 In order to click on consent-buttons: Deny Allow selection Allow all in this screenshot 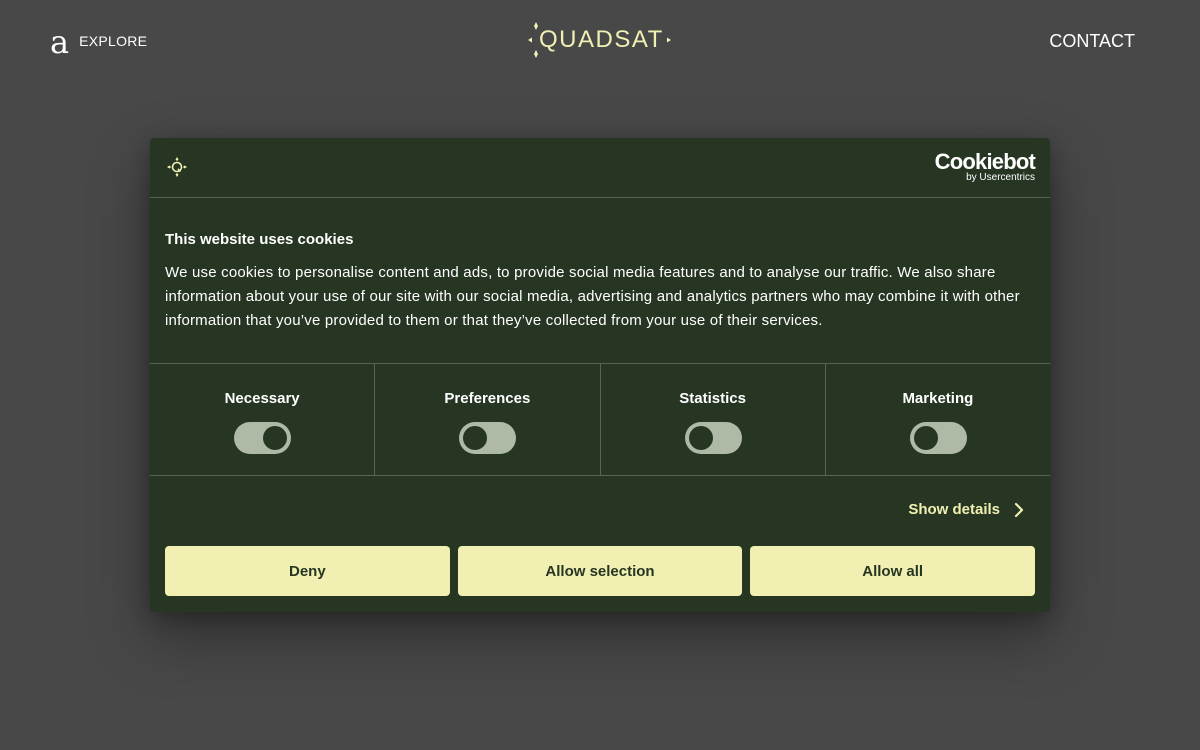, I will do `click(600, 571)`.